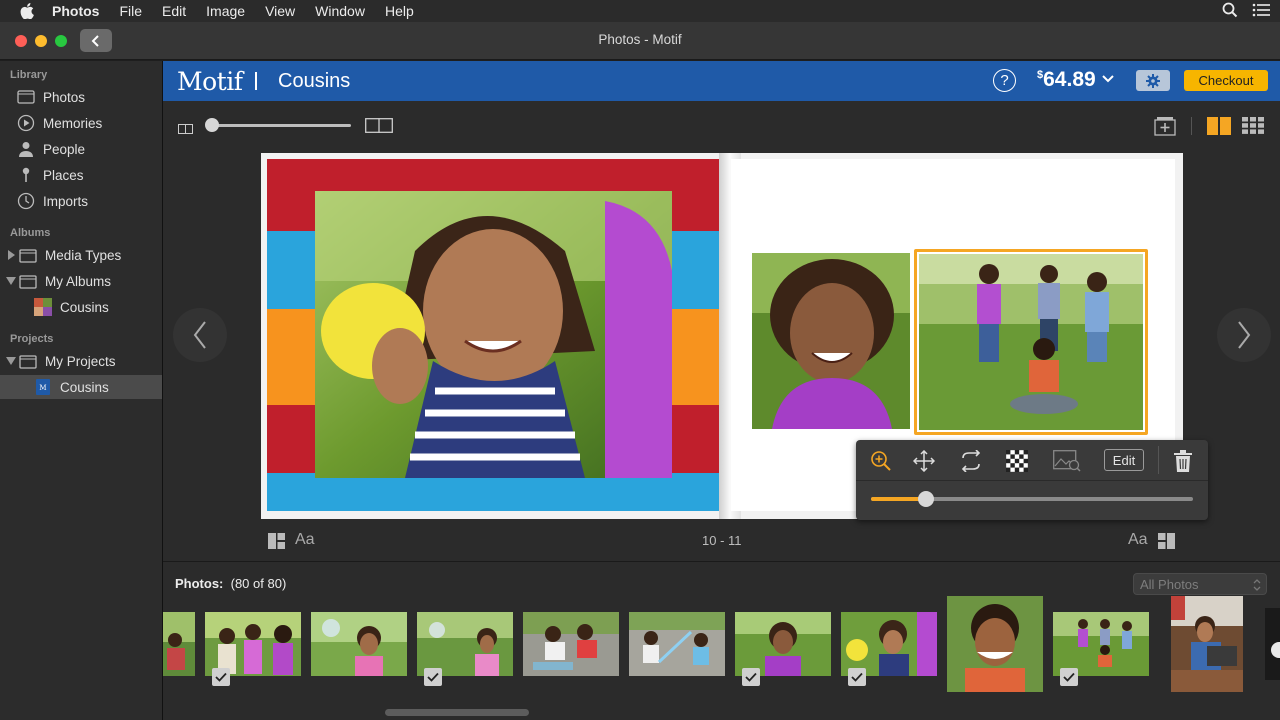  What do you see at coordinates (81, 387) in the screenshot?
I see `sidebar-item-project-cousins: M Cousins` at bounding box center [81, 387].